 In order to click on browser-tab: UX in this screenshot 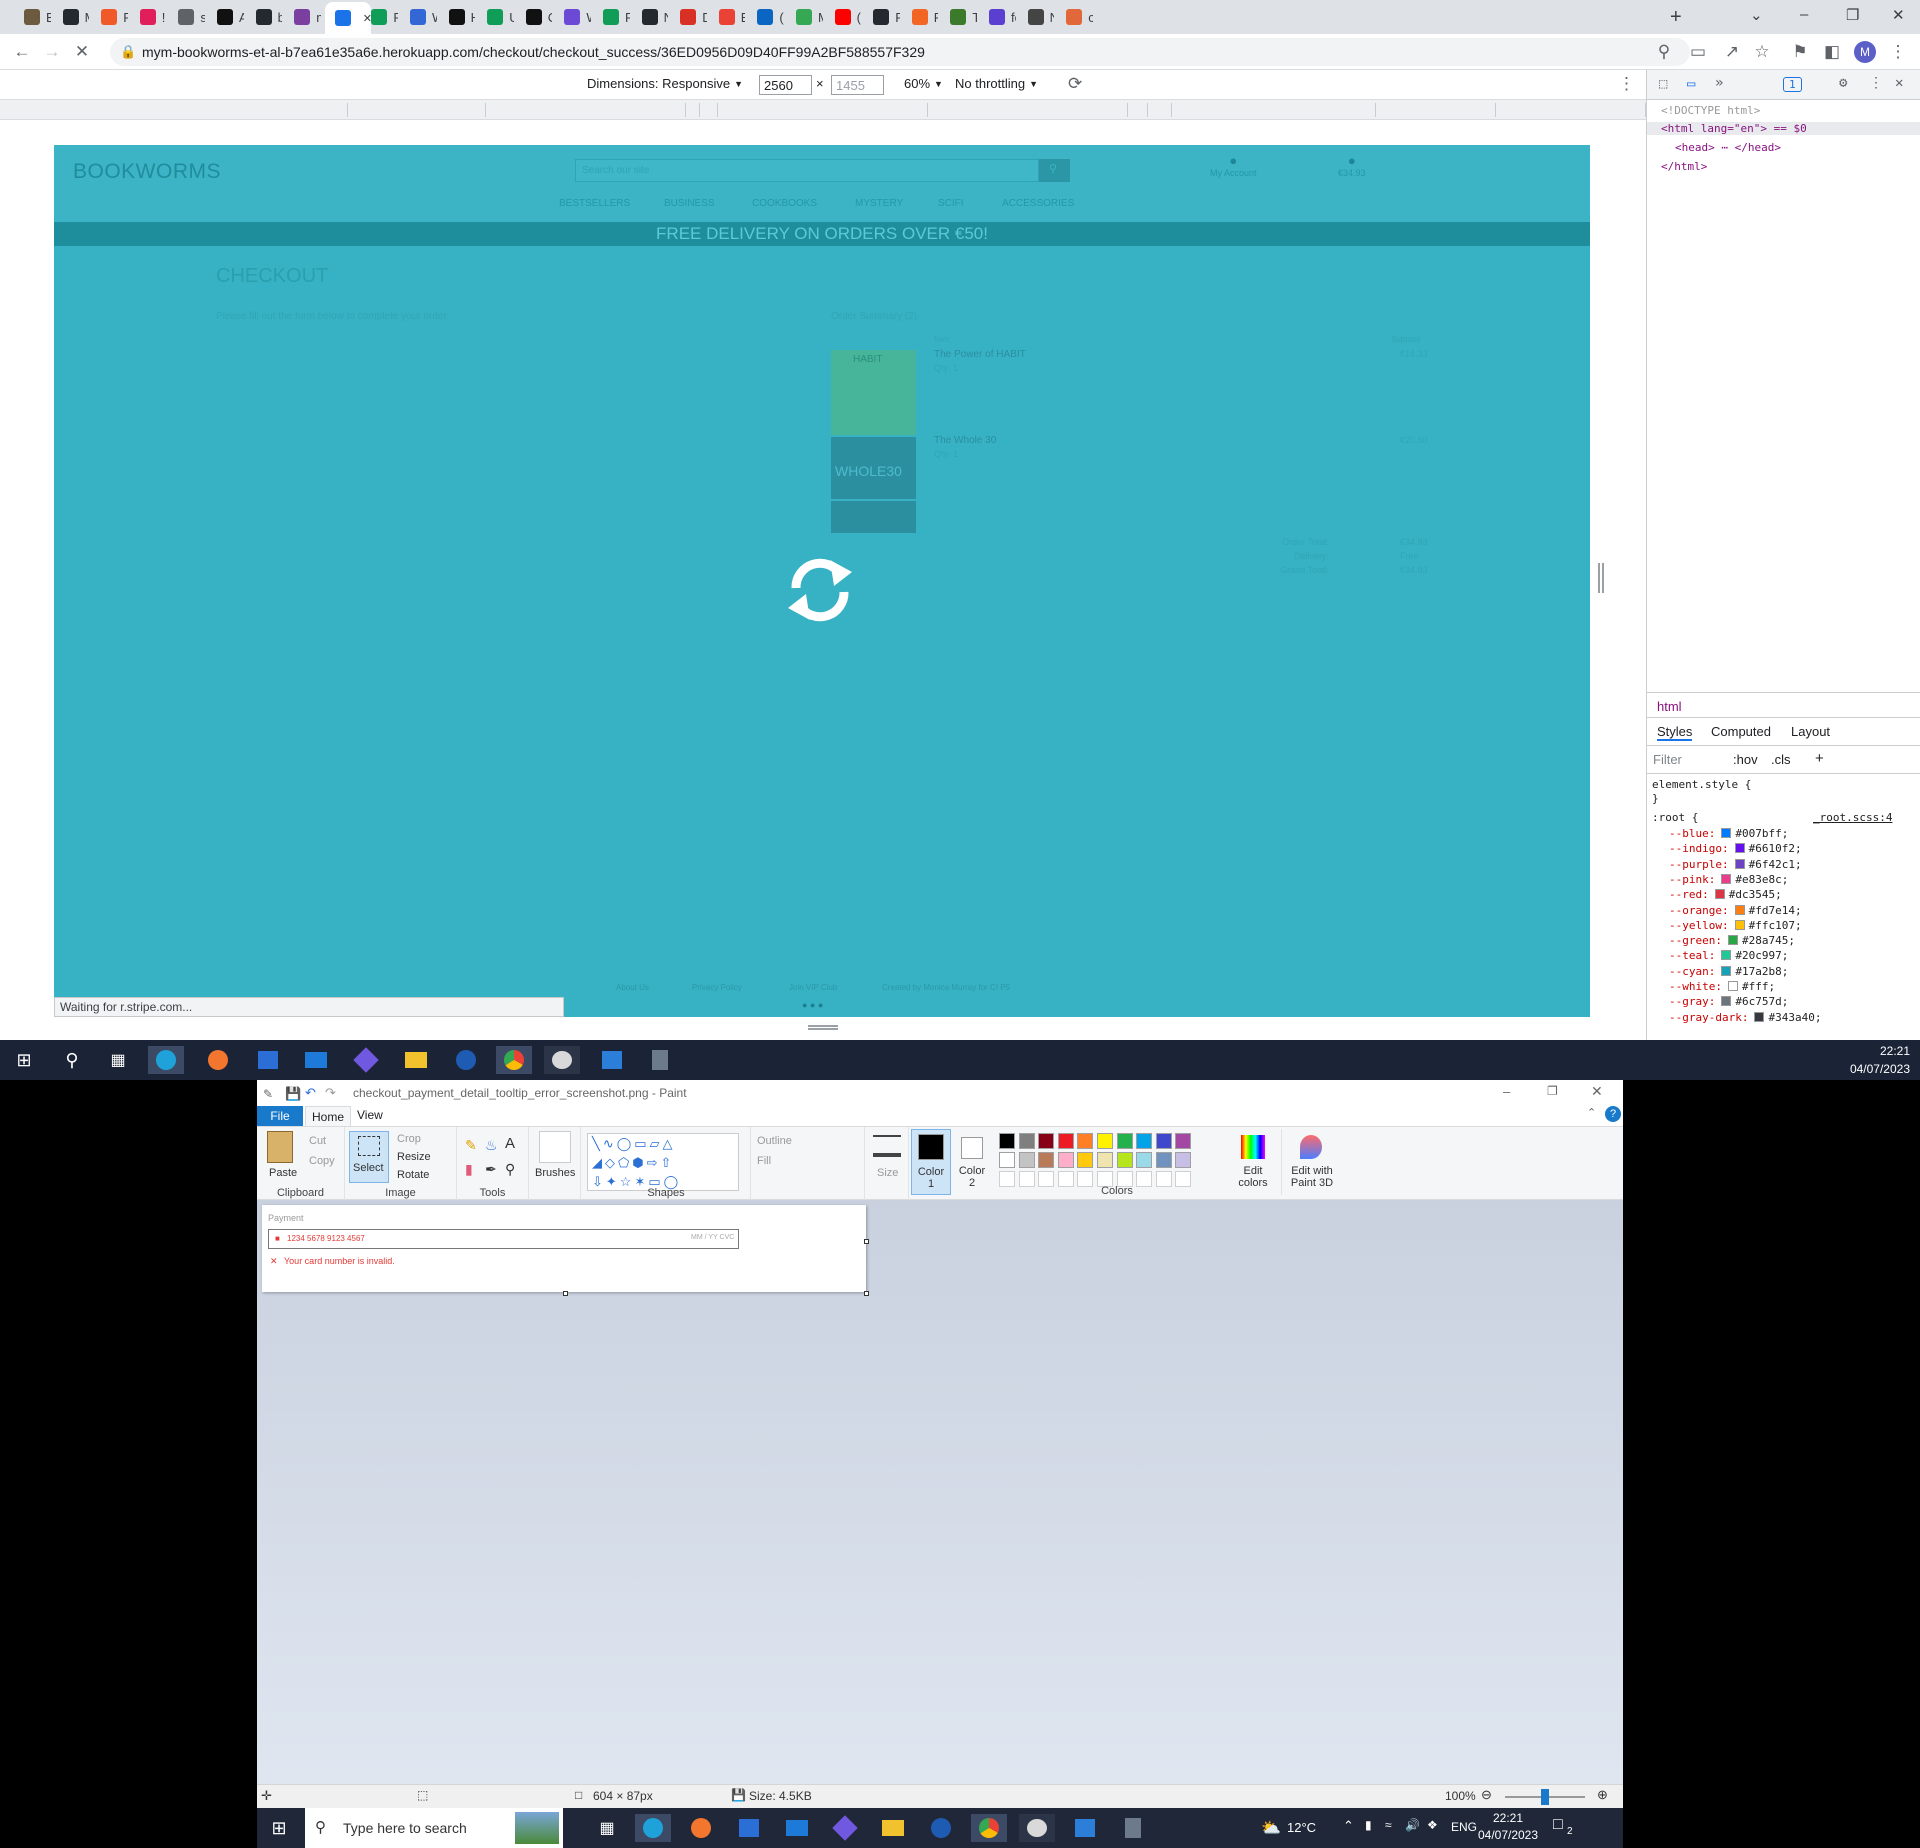, I will do `click(495, 17)`.